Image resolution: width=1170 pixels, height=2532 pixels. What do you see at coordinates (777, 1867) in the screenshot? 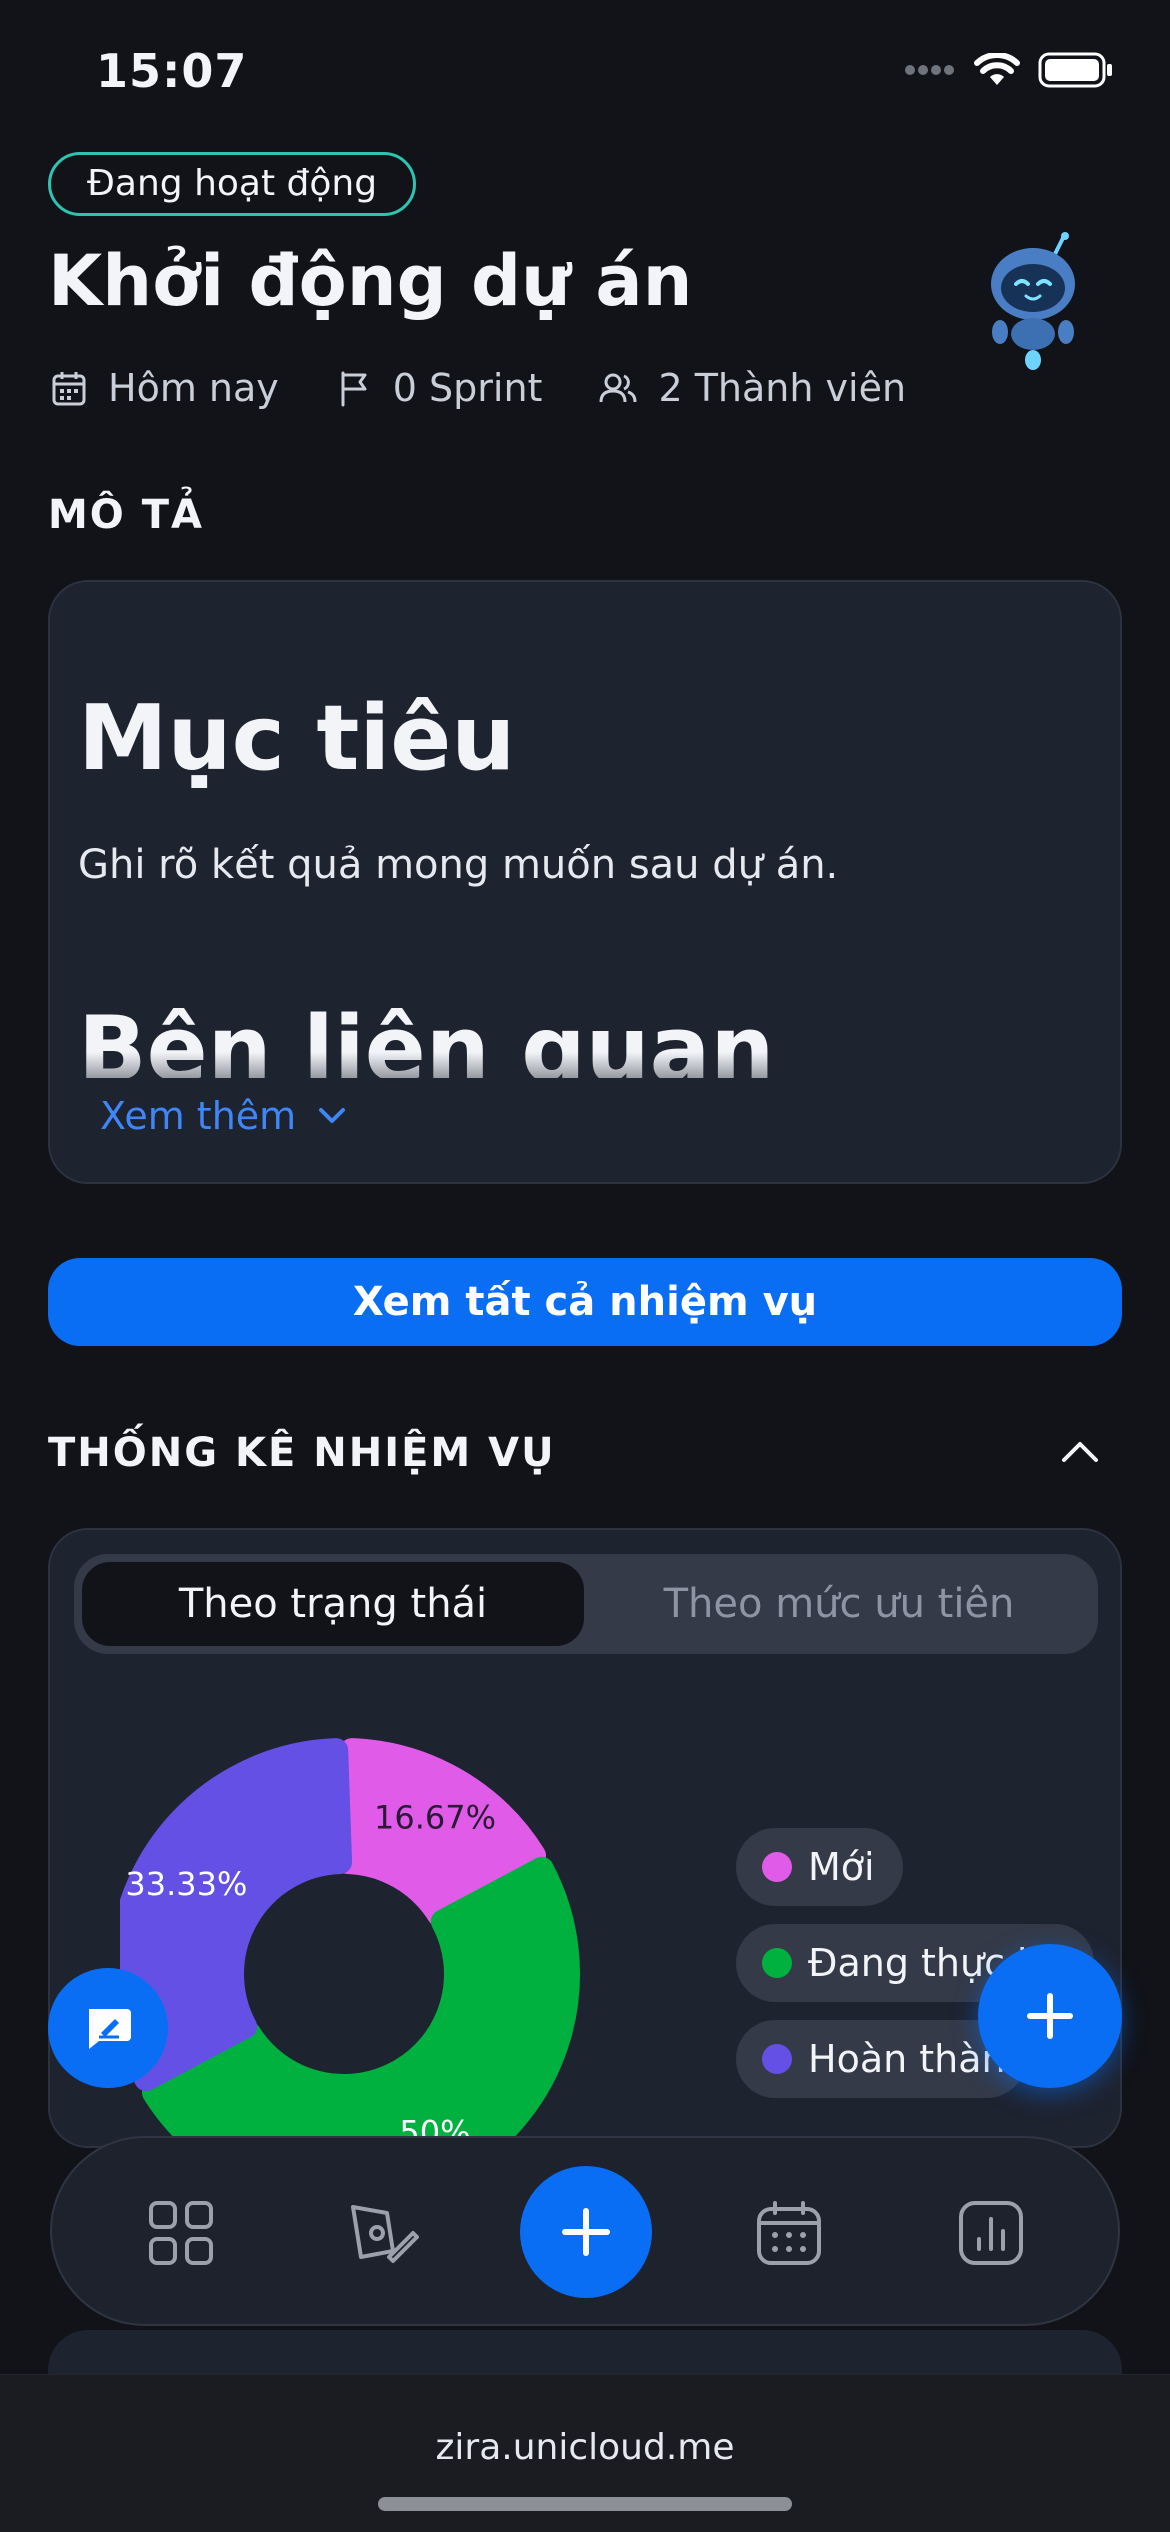
I see `legend-dot-new` at bounding box center [777, 1867].